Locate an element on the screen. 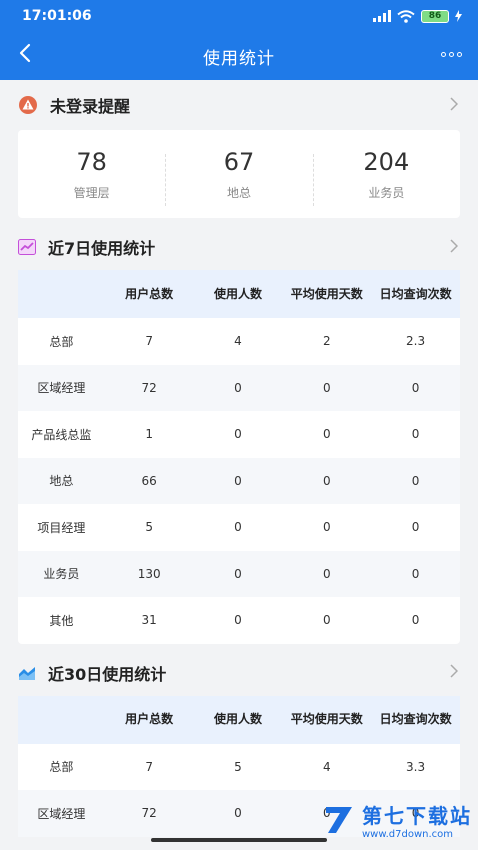  more-menu-icon is located at coordinates (451, 54).